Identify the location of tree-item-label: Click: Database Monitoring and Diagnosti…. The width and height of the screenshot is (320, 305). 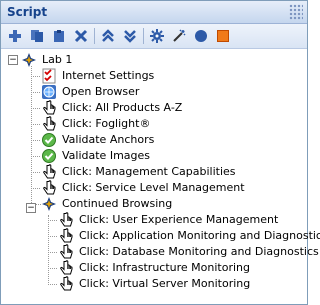
(199, 251).